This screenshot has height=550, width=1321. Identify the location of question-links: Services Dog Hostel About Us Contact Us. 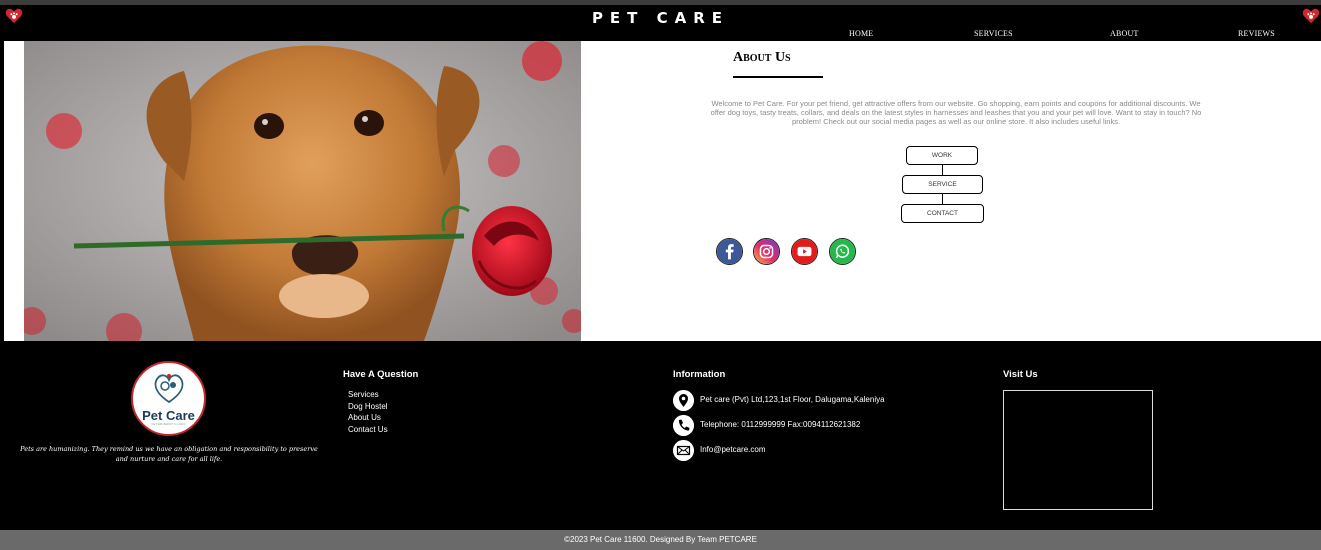
(368, 412).